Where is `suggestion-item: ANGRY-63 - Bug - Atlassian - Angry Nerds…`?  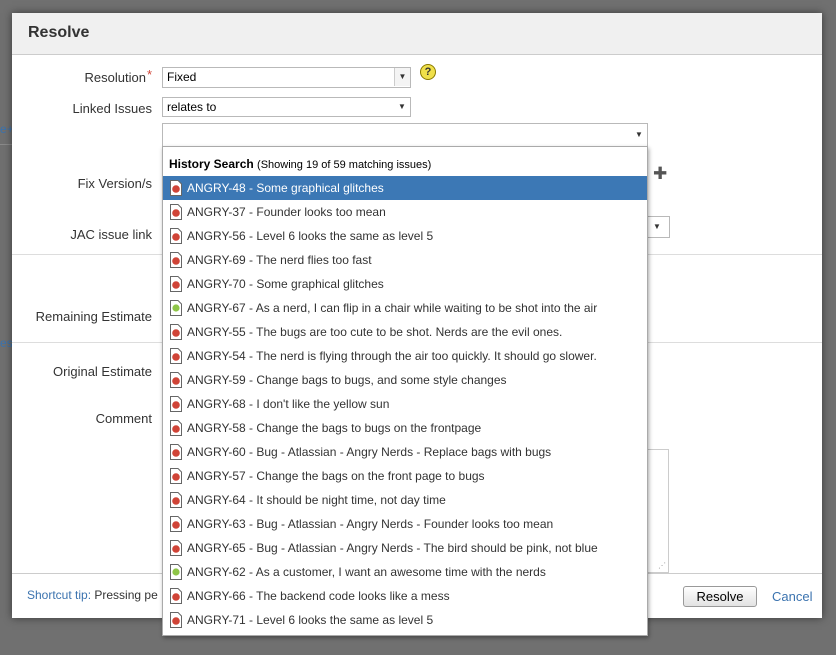 suggestion-item: ANGRY-63 - Bug - Atlassian - Angry Nerds… is located at coordinates (405, 524).